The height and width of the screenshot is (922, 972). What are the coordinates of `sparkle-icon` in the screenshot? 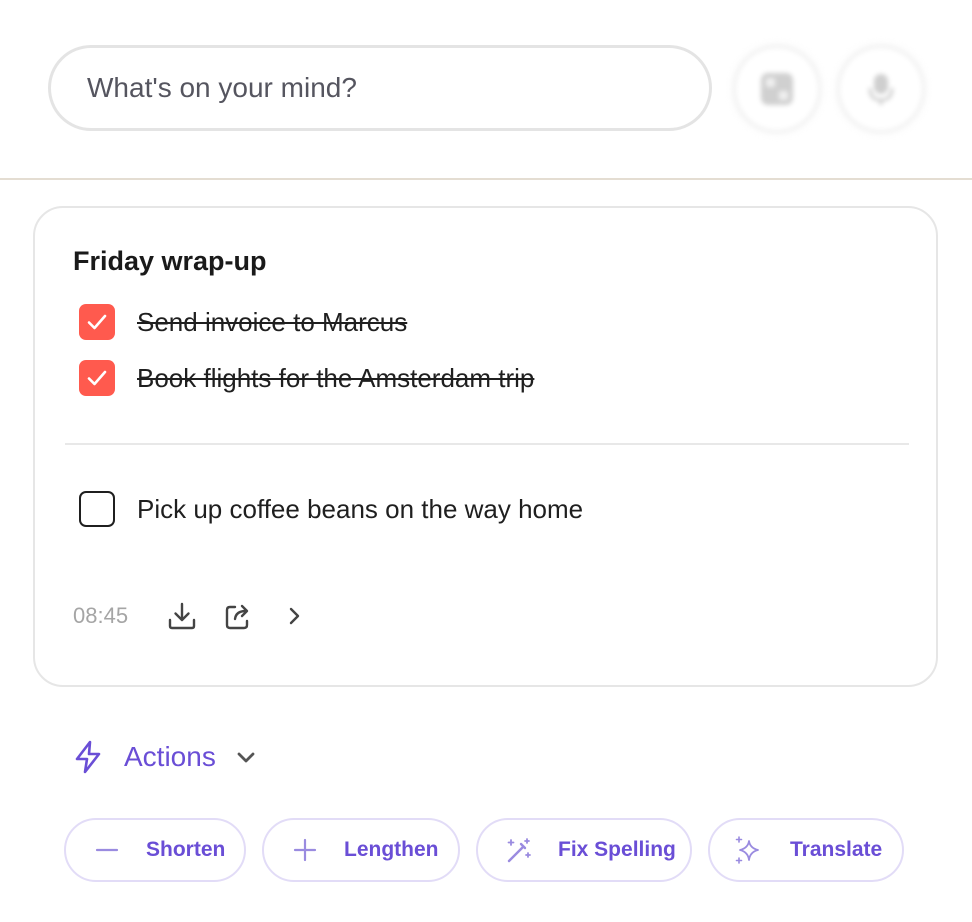 It's located at (749, 850).